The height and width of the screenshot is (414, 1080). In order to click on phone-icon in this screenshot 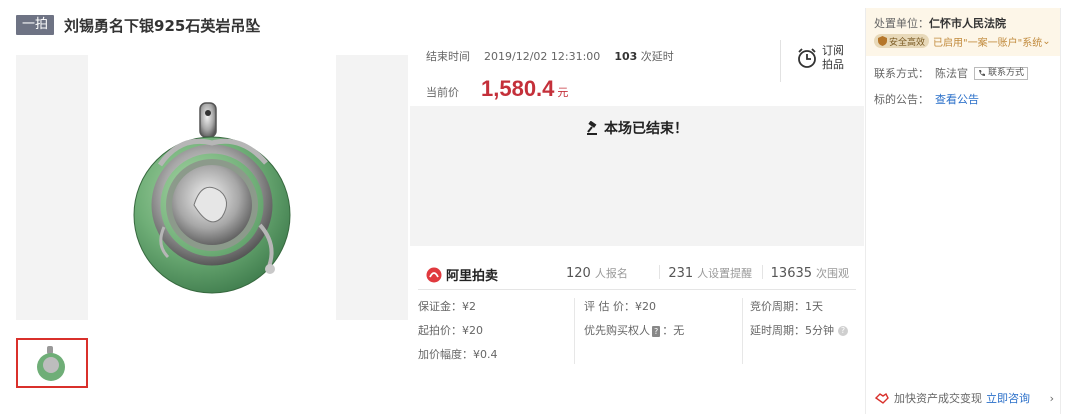, I will do `click(982, 73)`.